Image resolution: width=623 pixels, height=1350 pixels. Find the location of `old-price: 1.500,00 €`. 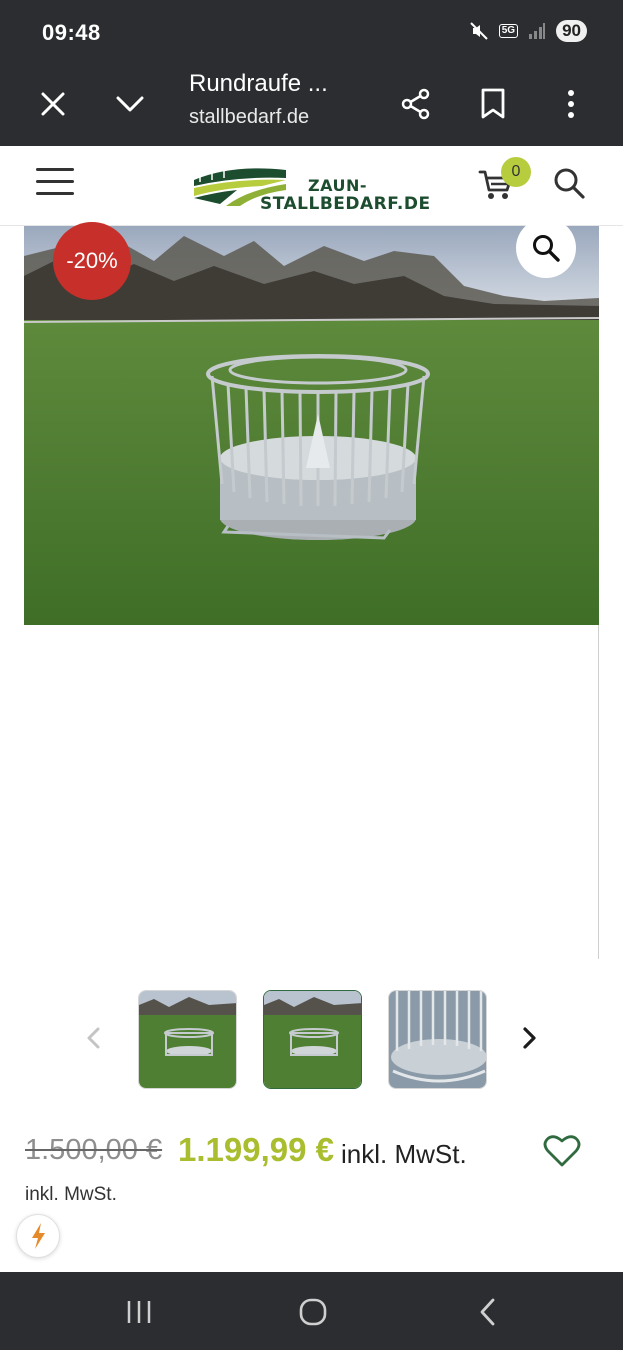

old-price: 1.500,00 € is located at coordinates (94, 1150).